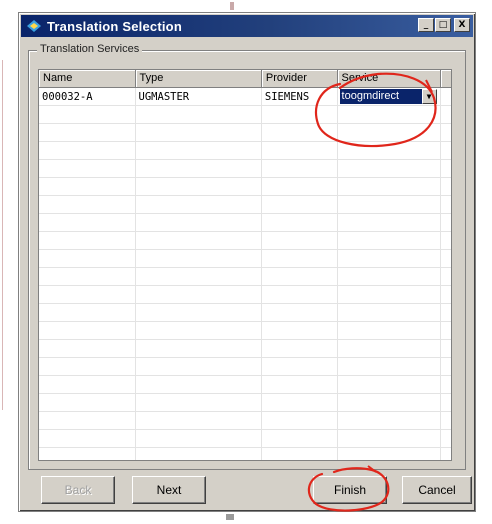 The width and height of the screenshot is (492, 524). What do you see at coordinates (443, 25) in the screenshot?
I see `maximize-button: □` at bounding box center [443, 25].